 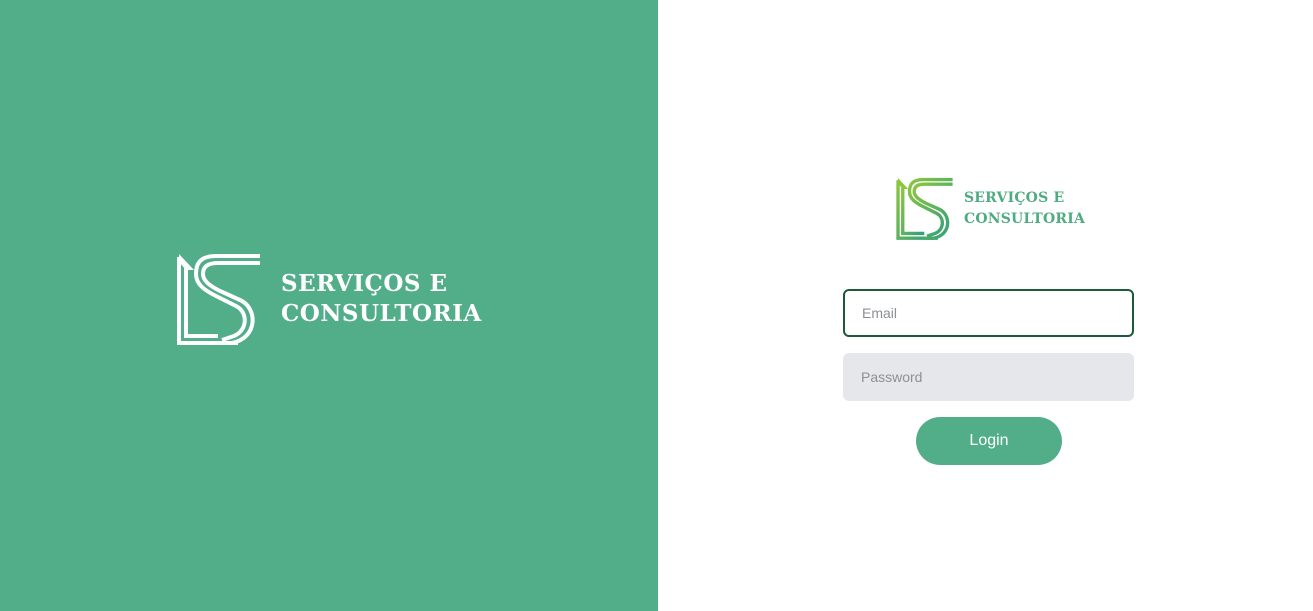 I want to click on password-field, so click(x=988, y=377).